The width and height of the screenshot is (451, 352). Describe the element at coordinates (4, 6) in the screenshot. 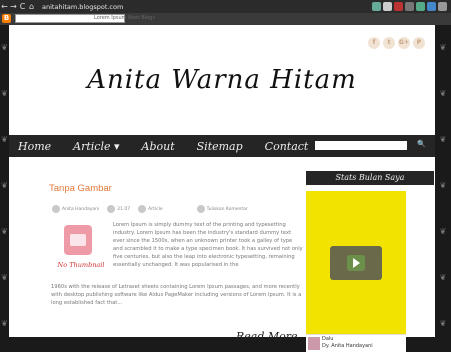

I see `back-icon: ←` at that location.